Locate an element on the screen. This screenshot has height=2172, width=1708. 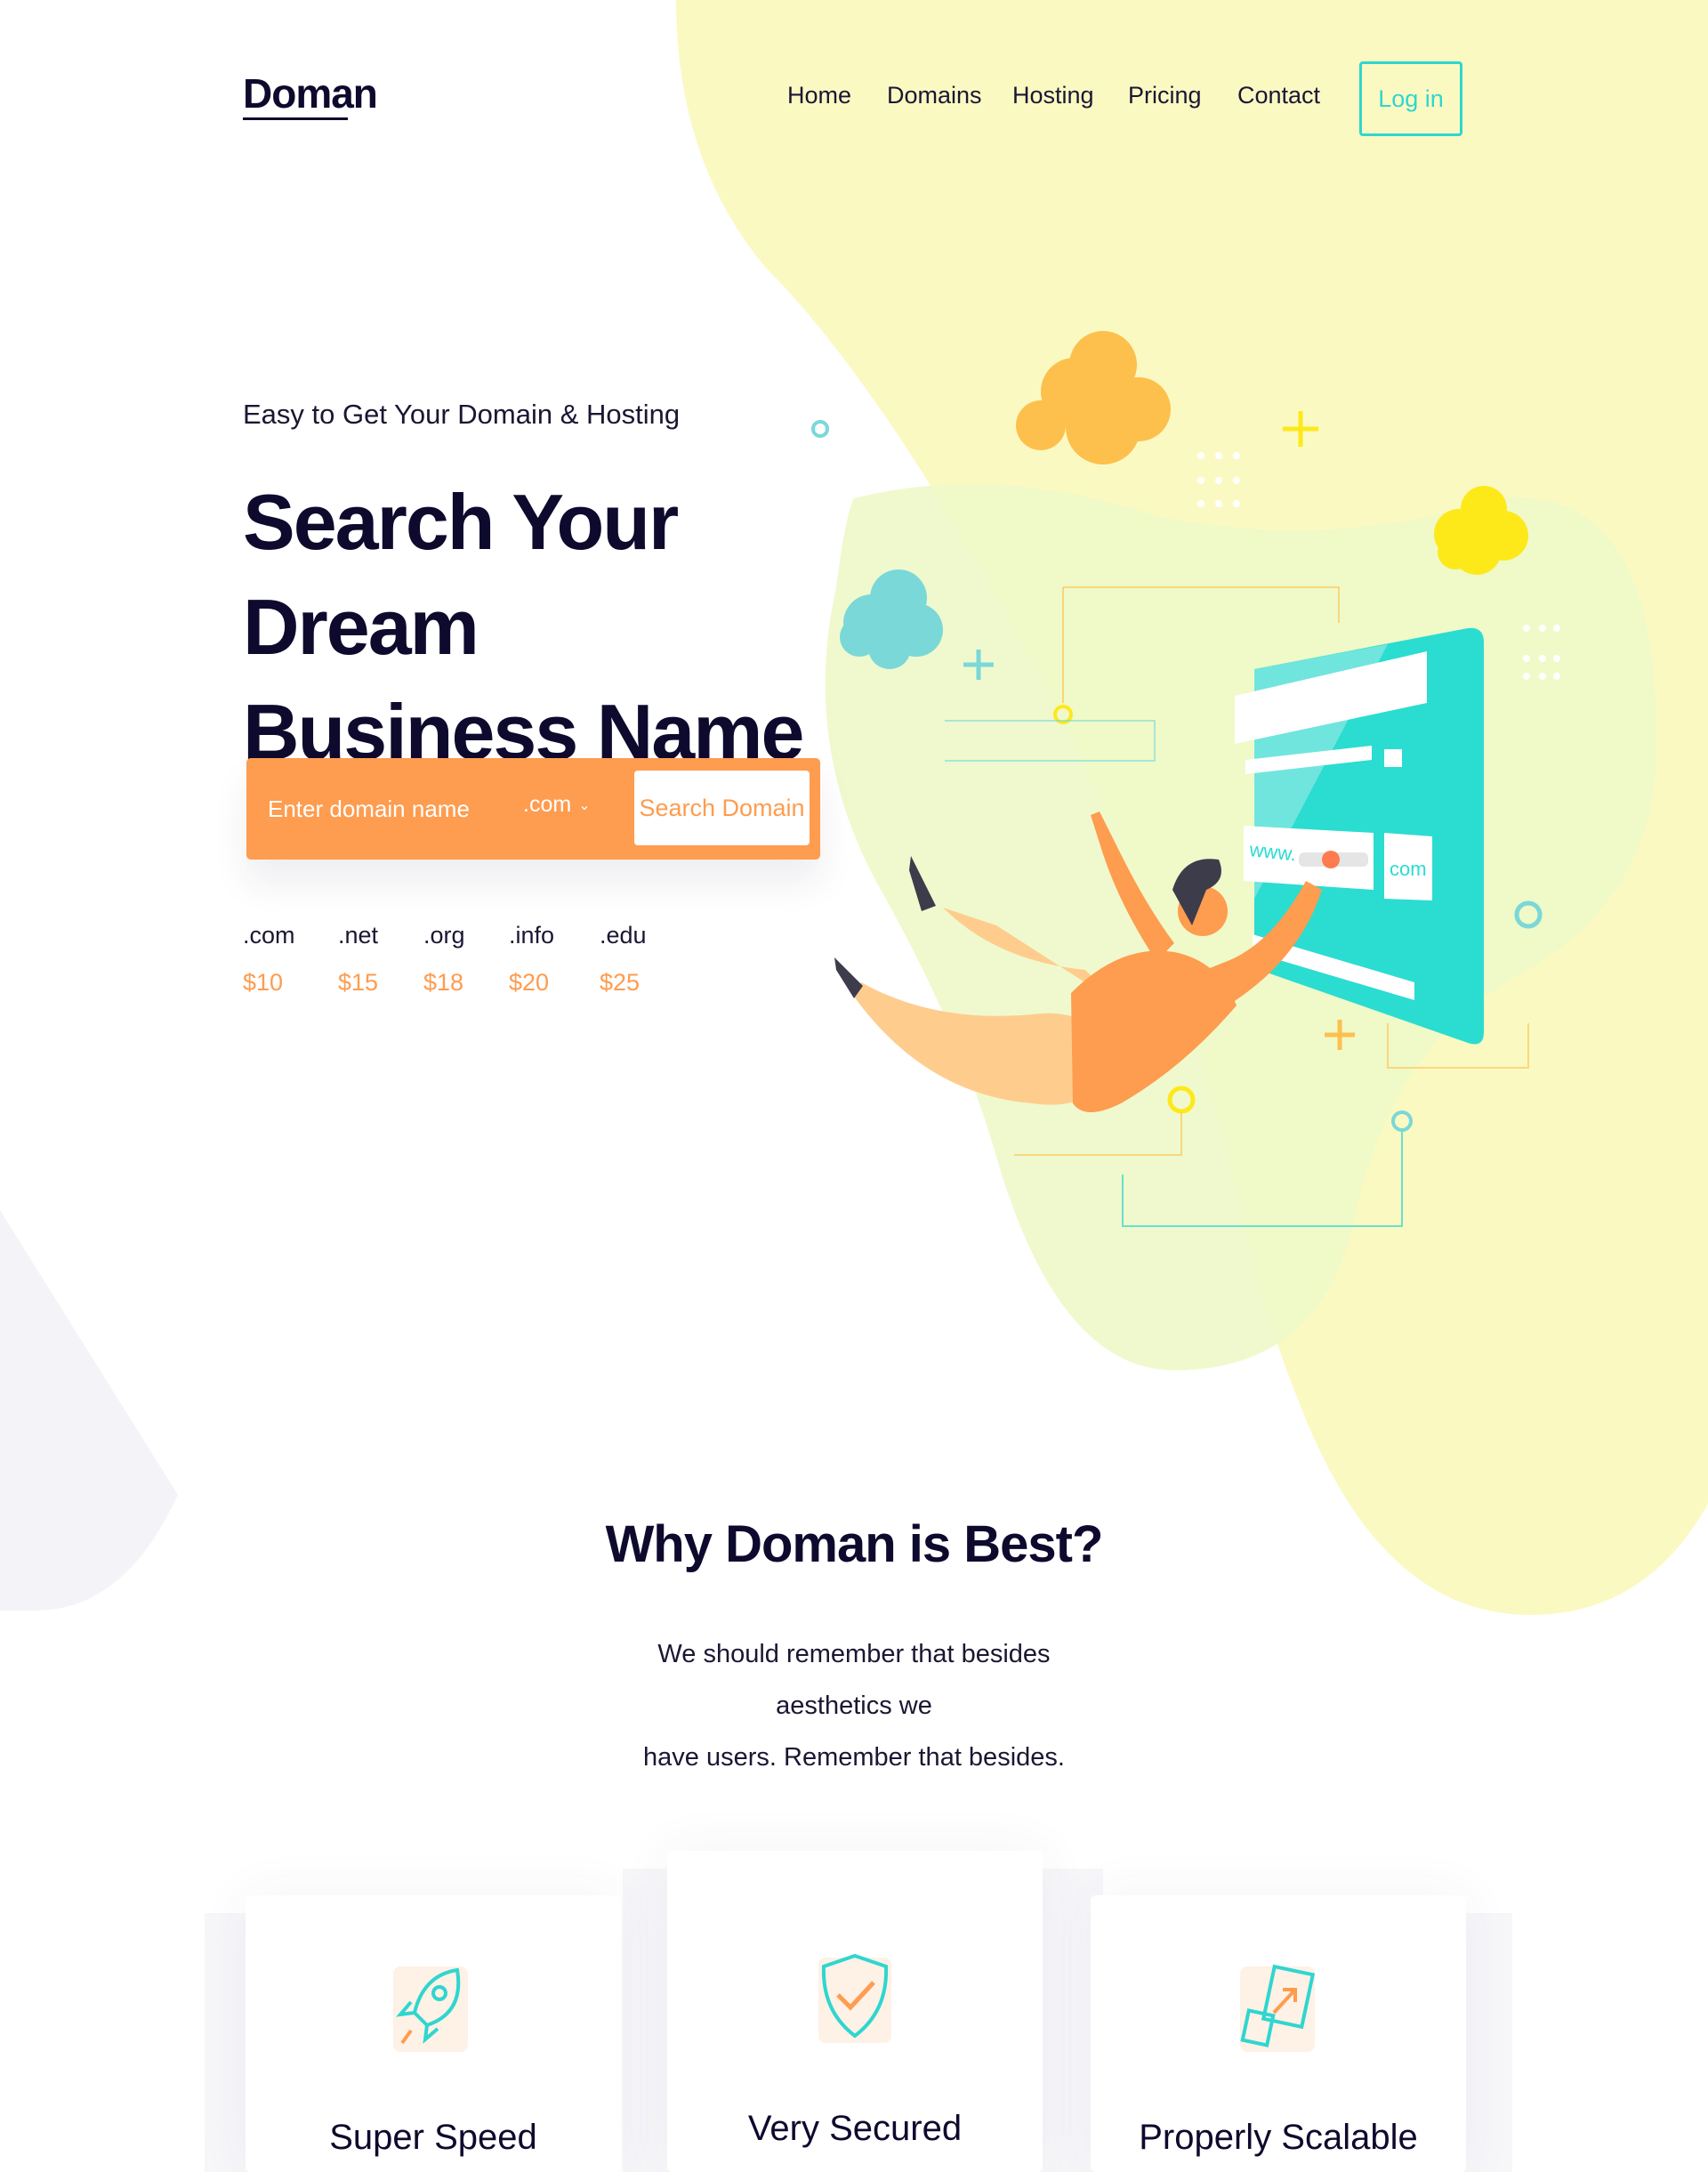
why-desc-line-2: have users. Remember that besides. is located at coordinates (854, 1757).